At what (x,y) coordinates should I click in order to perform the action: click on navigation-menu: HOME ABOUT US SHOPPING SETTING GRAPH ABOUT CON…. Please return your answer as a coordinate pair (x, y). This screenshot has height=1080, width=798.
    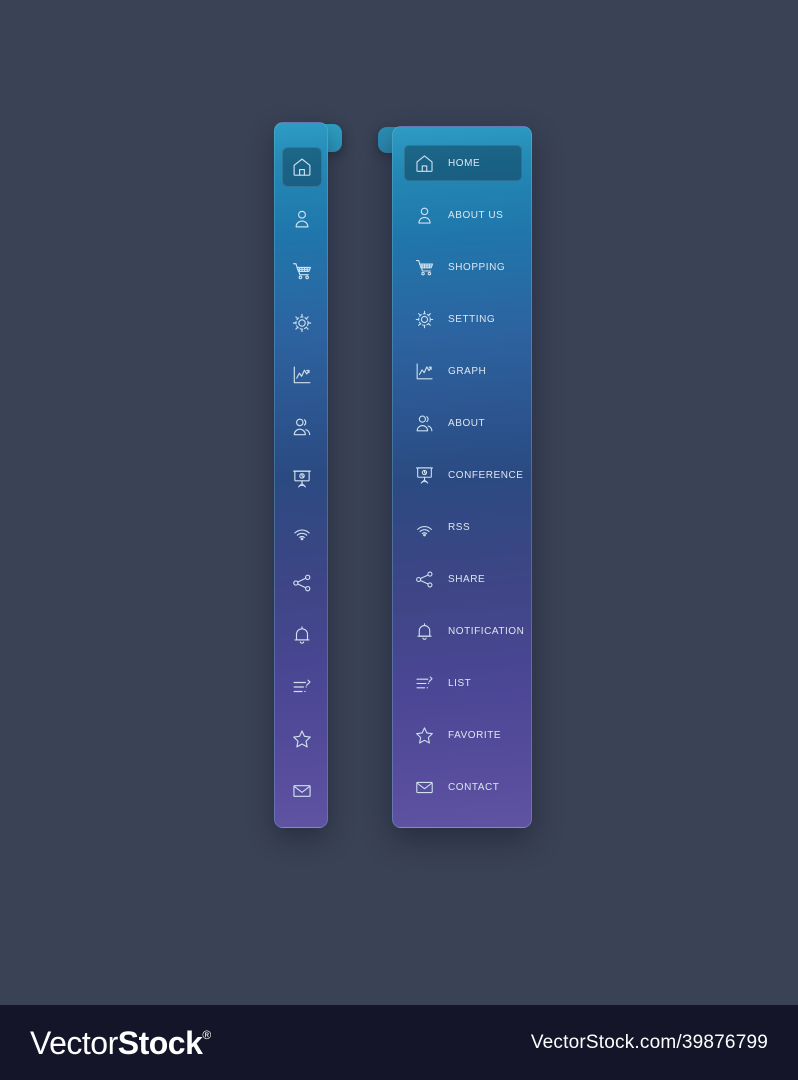
    Looking at the image, I should click on (462, 474).